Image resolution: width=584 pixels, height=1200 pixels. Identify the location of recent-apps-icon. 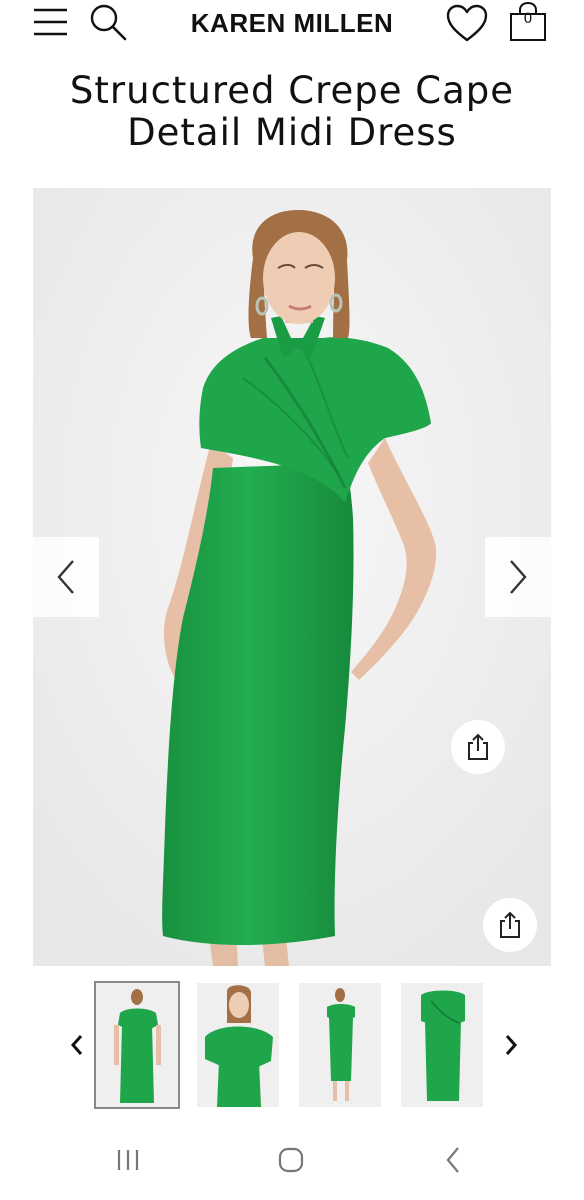
(128, 1160).